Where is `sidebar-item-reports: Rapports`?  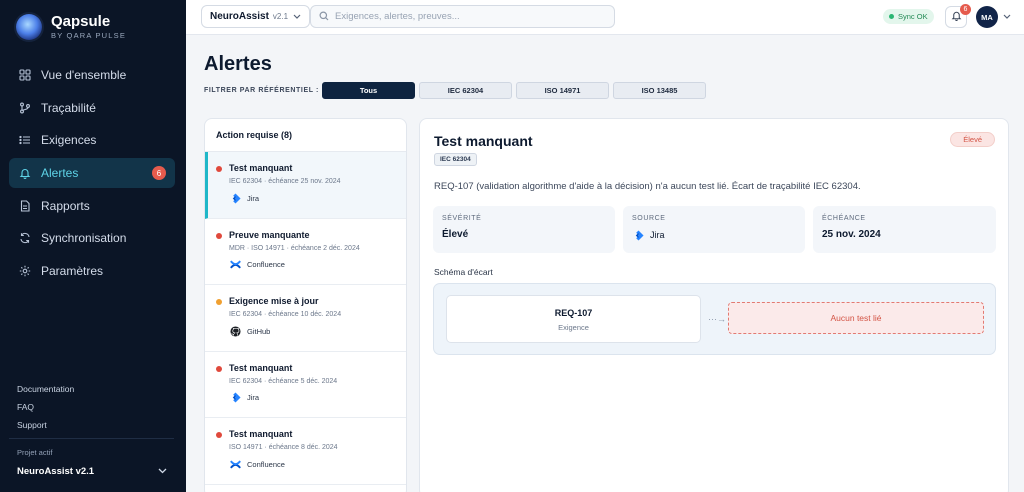
sidebar-item-reports: Rapports is located at coordinates (92, 206).